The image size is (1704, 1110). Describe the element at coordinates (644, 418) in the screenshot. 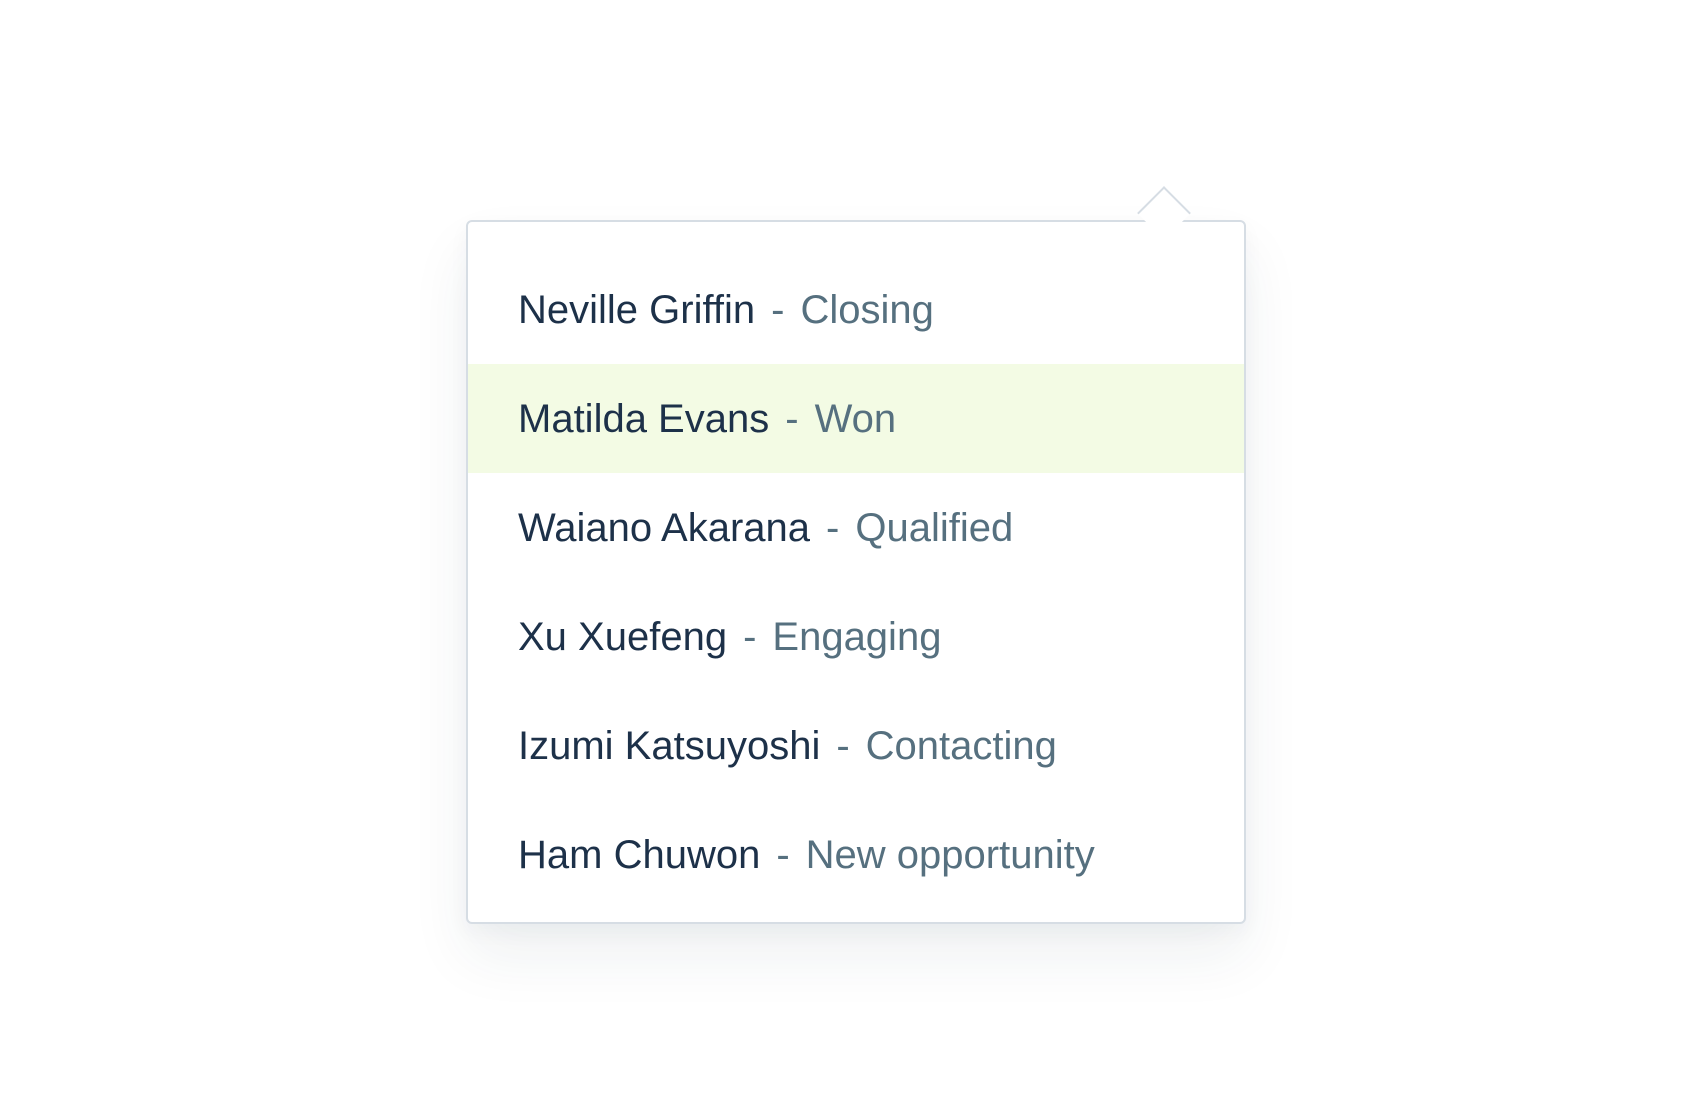

I see `contact-name: Matilda Evans` at that location.